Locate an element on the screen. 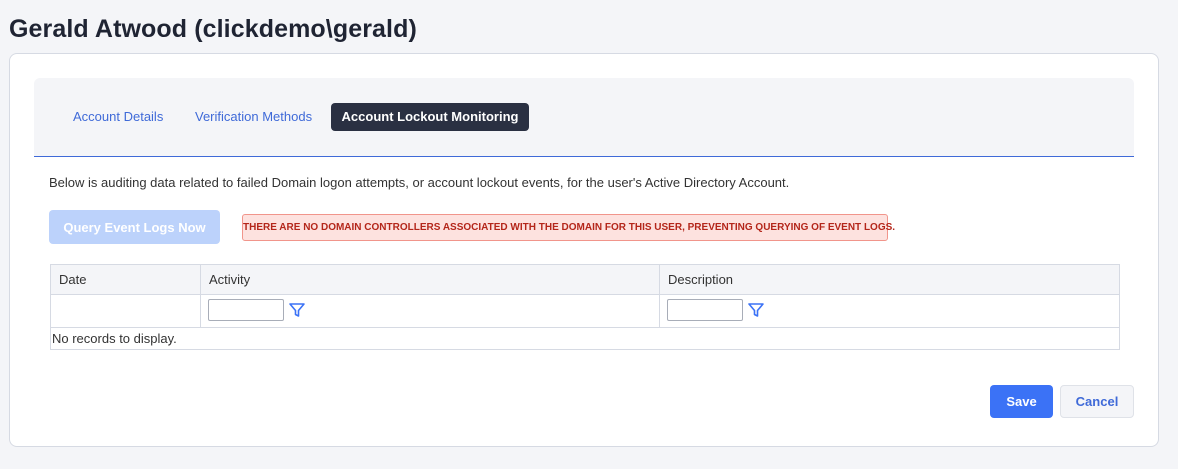 The width and height of the screenshot is (1178, 469). column-header-description: Description is located at coordinates (696, 280).